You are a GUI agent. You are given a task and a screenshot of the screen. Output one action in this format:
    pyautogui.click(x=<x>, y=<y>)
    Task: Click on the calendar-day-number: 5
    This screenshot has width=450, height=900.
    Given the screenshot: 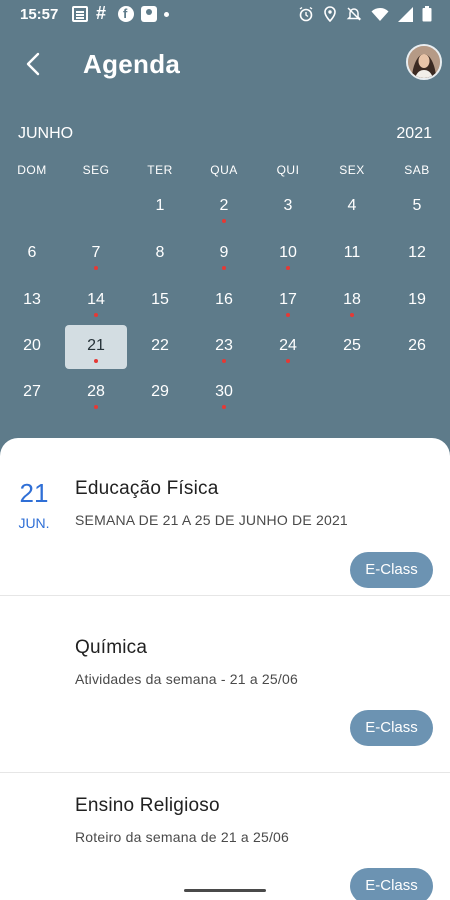 What is the action you would take?
    pyautogui.click(x=417, y=205)
    